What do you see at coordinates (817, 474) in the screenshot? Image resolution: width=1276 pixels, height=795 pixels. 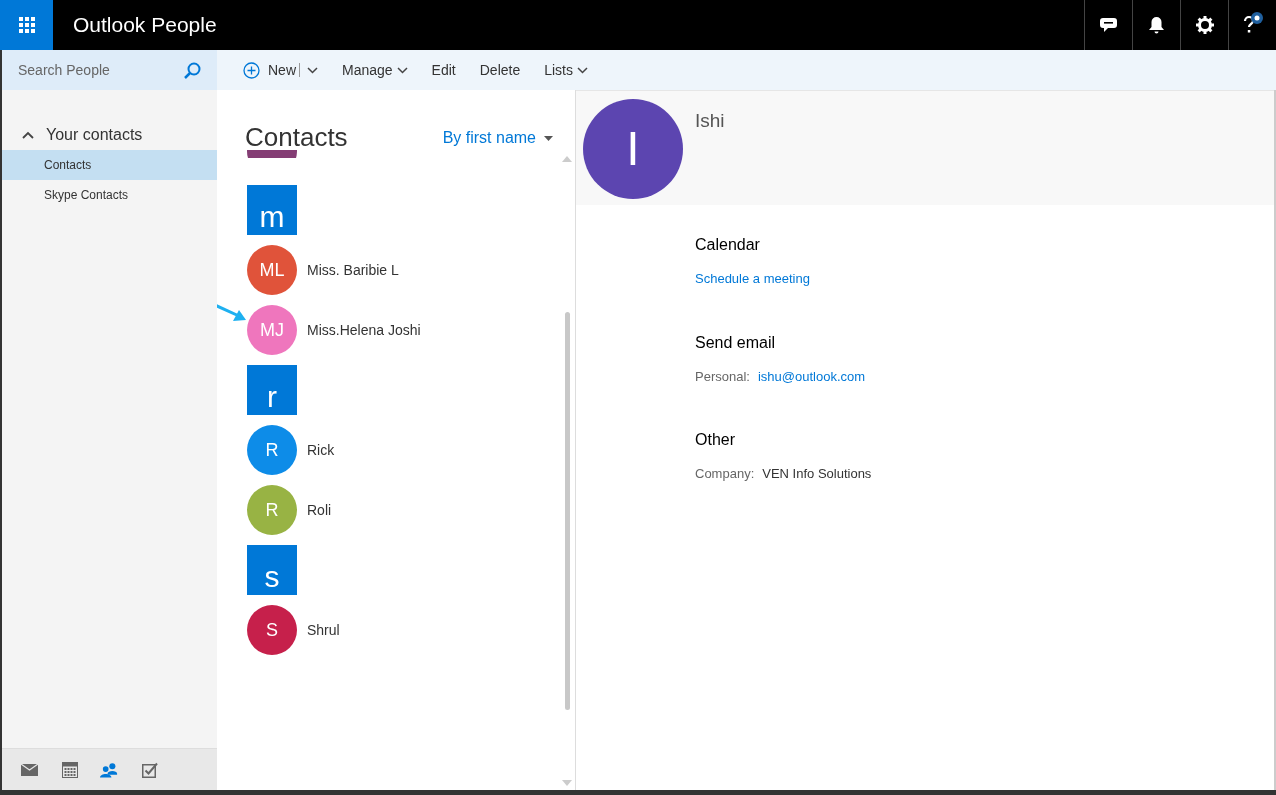 I see `field-value: VEN Info Solutions` at bounding box center [817, 474].